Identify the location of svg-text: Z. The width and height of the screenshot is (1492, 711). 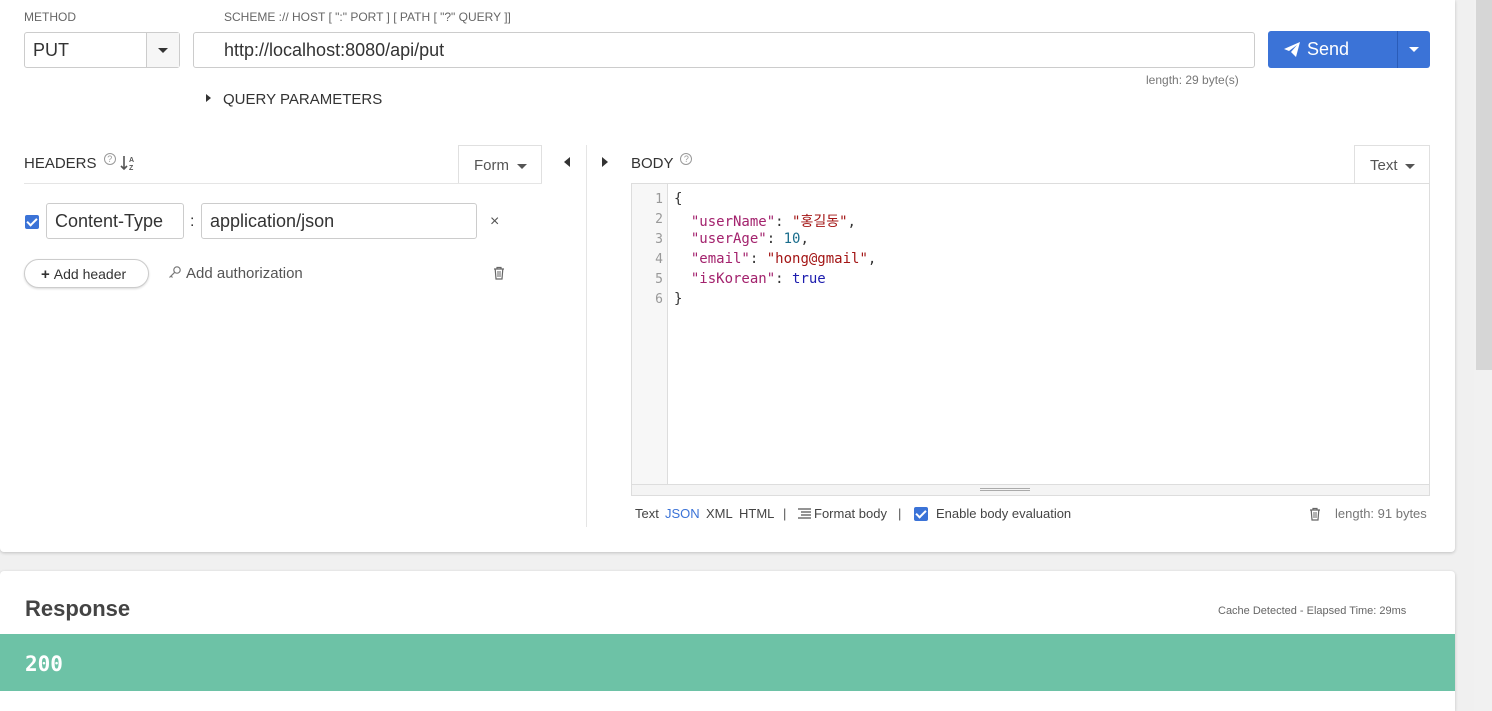
(131, 168).